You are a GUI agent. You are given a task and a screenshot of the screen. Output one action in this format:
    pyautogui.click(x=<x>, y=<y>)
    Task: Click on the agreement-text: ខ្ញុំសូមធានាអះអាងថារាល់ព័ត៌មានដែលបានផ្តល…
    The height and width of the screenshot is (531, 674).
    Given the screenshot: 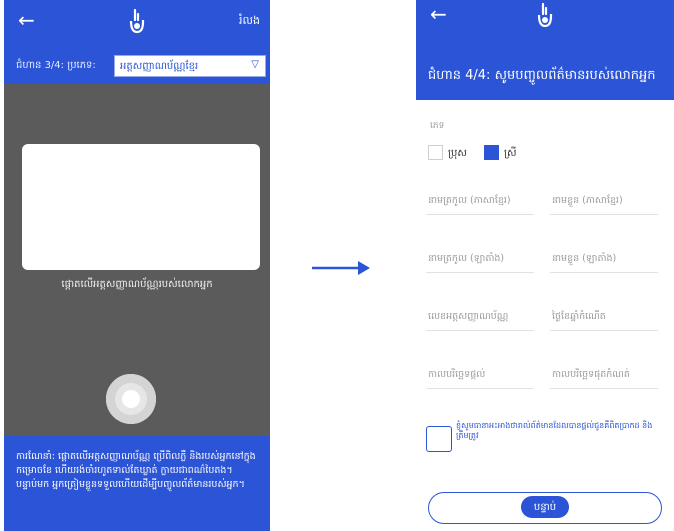 What is the action you would take?
    pyautogui.click(x=554, y=430)
    